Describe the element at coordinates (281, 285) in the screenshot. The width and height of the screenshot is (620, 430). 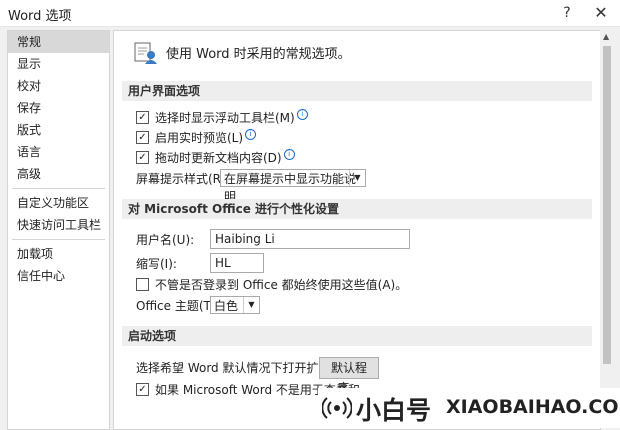
I see `always-use-label: 不管是否登录到 Office 都始终使用这些值(A)。` at that location.